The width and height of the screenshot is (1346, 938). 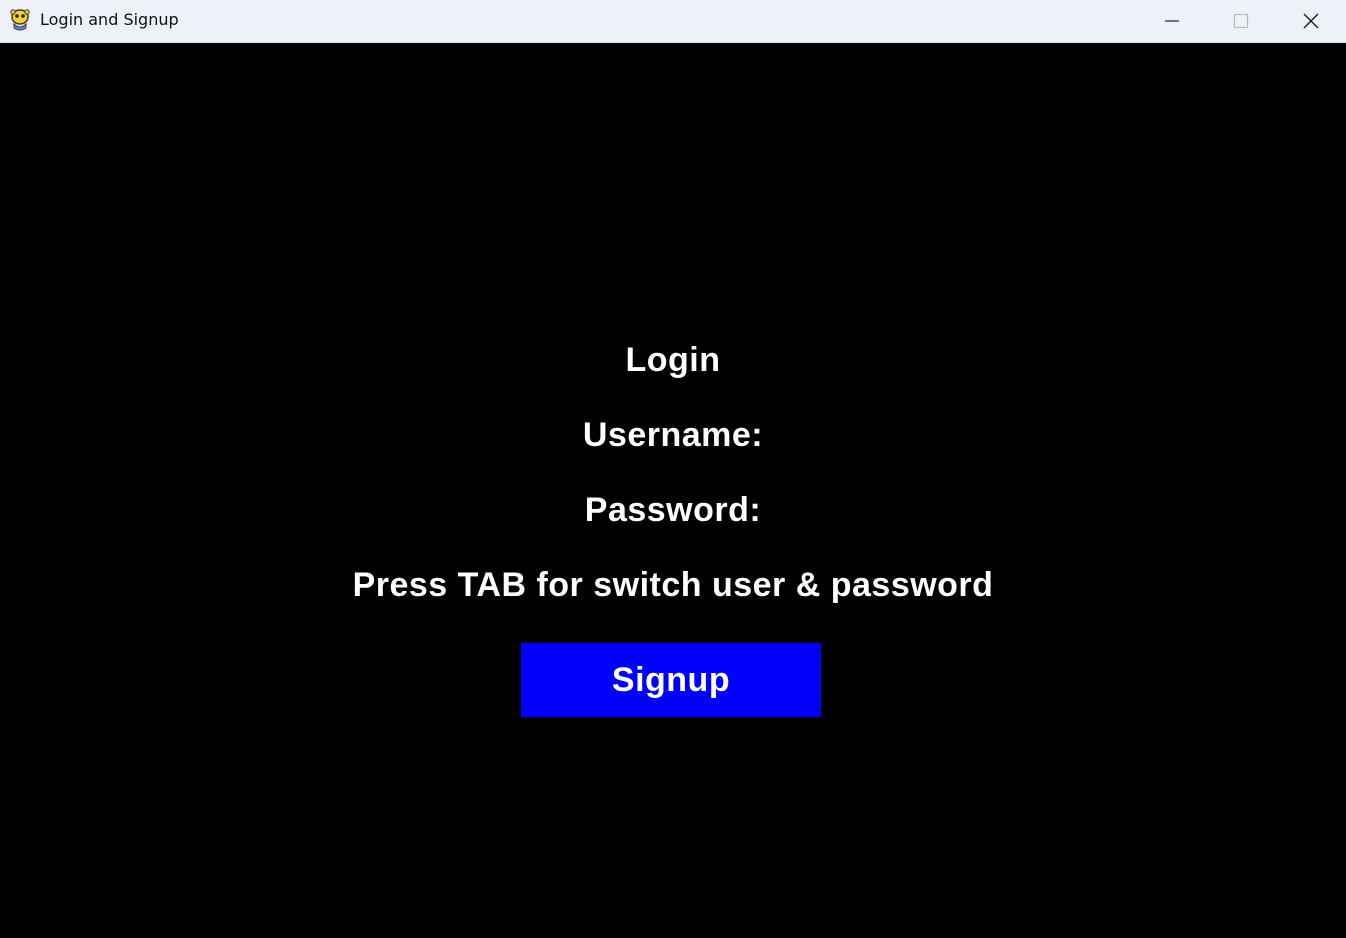 I want to click on close-button, so click(x=1311, y=21).